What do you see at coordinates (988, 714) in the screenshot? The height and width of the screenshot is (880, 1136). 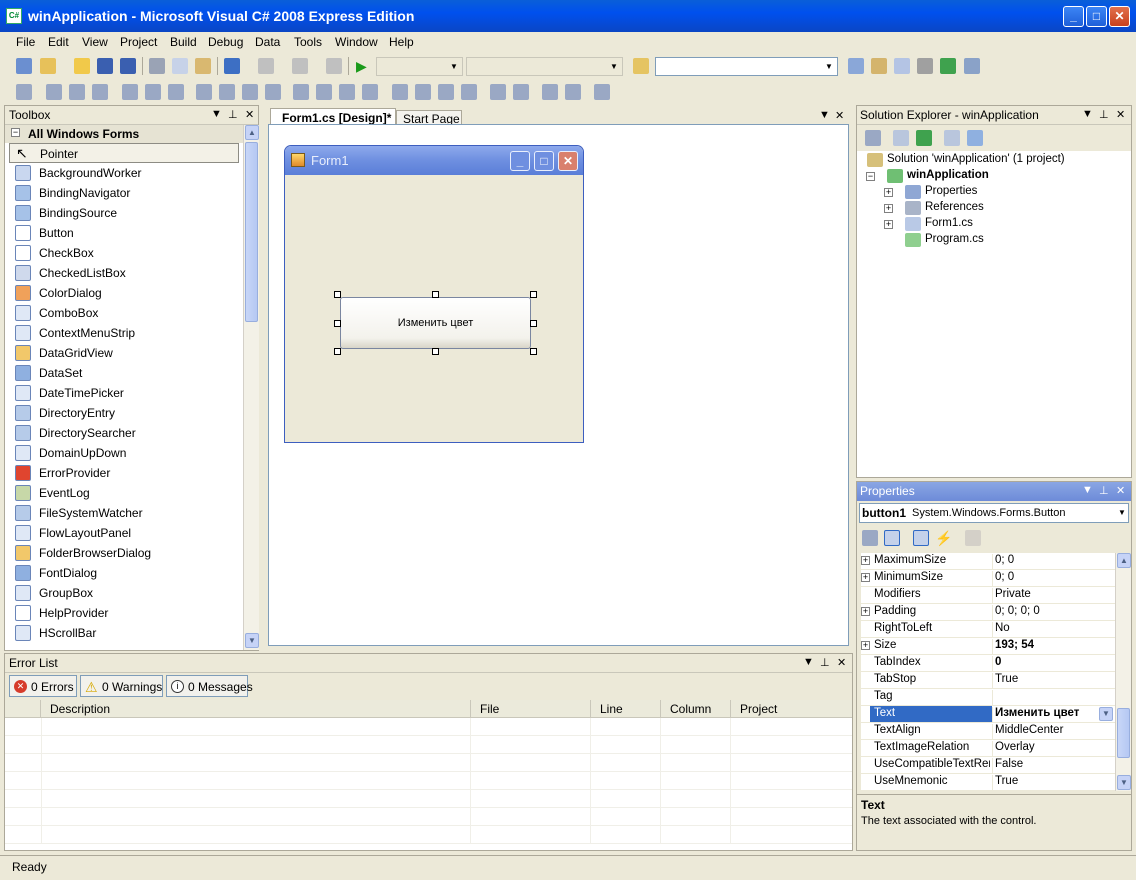 I see `property-row-text: ▼ Text Изменить цвет` at bounding box center [988, 714].